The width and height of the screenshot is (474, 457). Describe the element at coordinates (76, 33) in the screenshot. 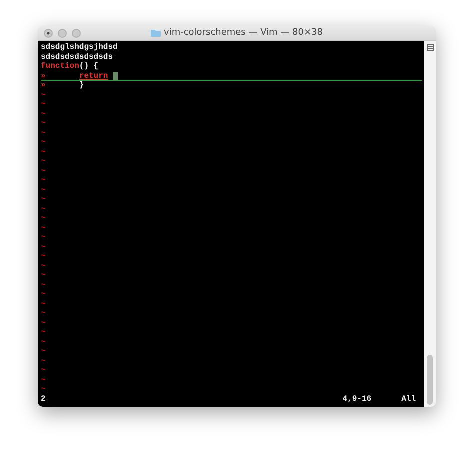

I see `zoom-button` at that location.